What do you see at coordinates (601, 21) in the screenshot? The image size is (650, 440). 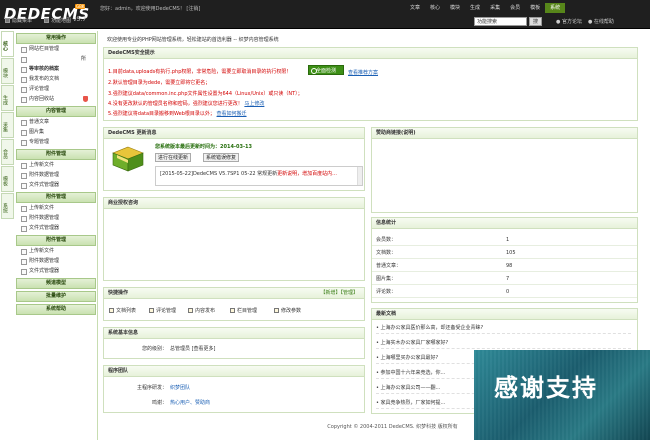 I see `online-help-link: ● 在线帮助` at bounding box center [601, 21].